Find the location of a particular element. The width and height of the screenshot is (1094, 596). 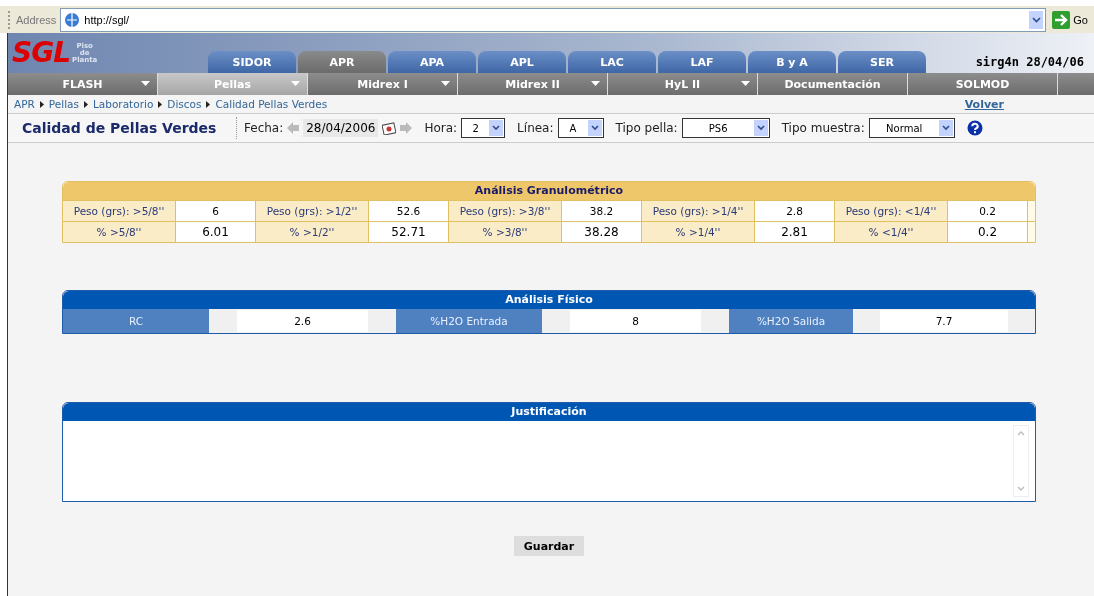

calendar-icon is located at coordinates (389, 128).